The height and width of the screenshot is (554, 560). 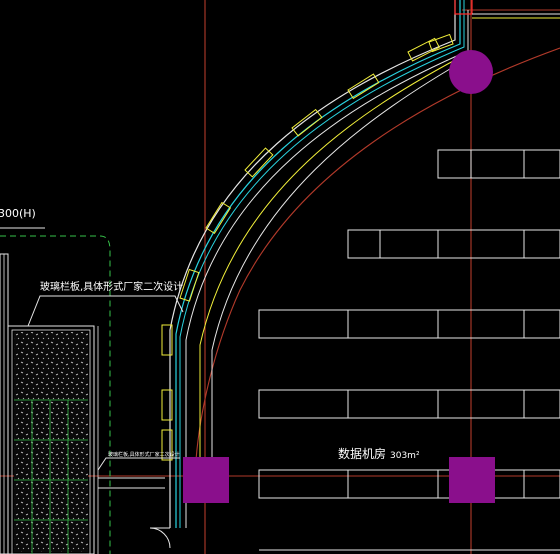 I want to click on hatch-fill, so click(x=51, y=442).